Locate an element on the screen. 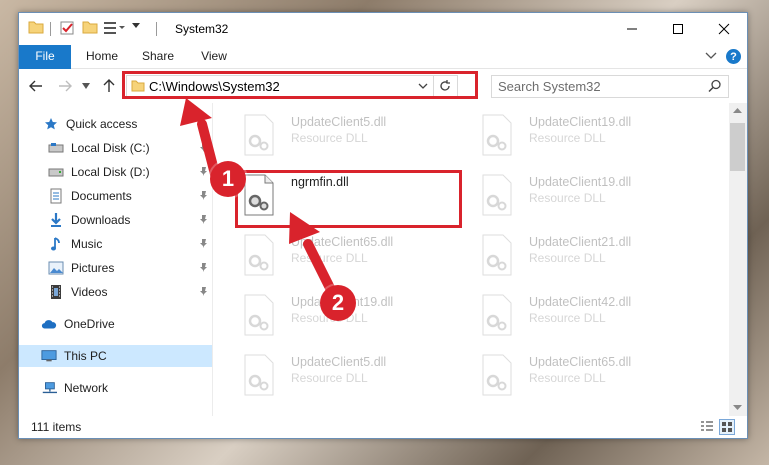 The width and height of the screenshot is (769, 465). step-badge-1: 1 is located at coordinates (228, 179).